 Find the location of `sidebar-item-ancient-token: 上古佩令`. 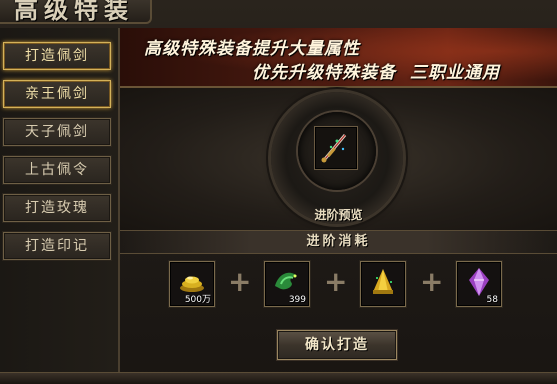

sidebar-item-ancient-token: 上古佩令 is located at coordinates (57, 170).